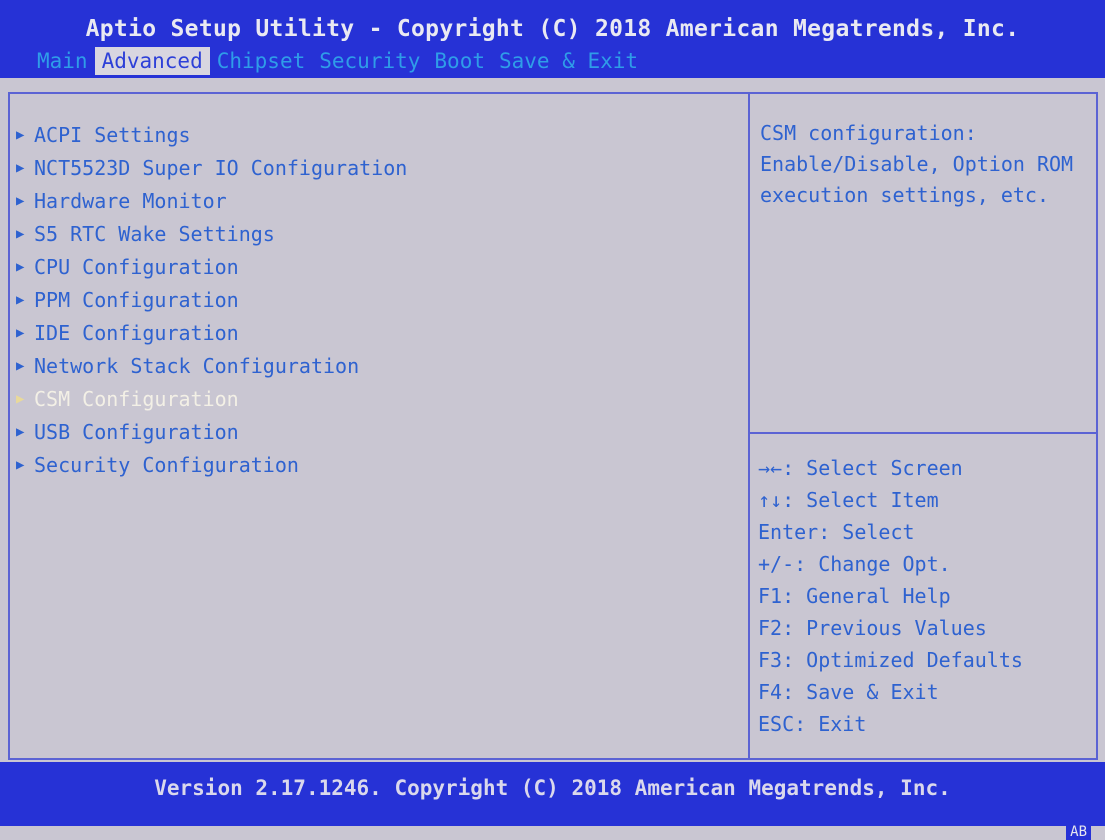 This screenshot has height=840, width=1105. What do you see at coordinates (369, 61) in the screenshot?
I see `tab-security: Security` at bounding box center [369, 61].